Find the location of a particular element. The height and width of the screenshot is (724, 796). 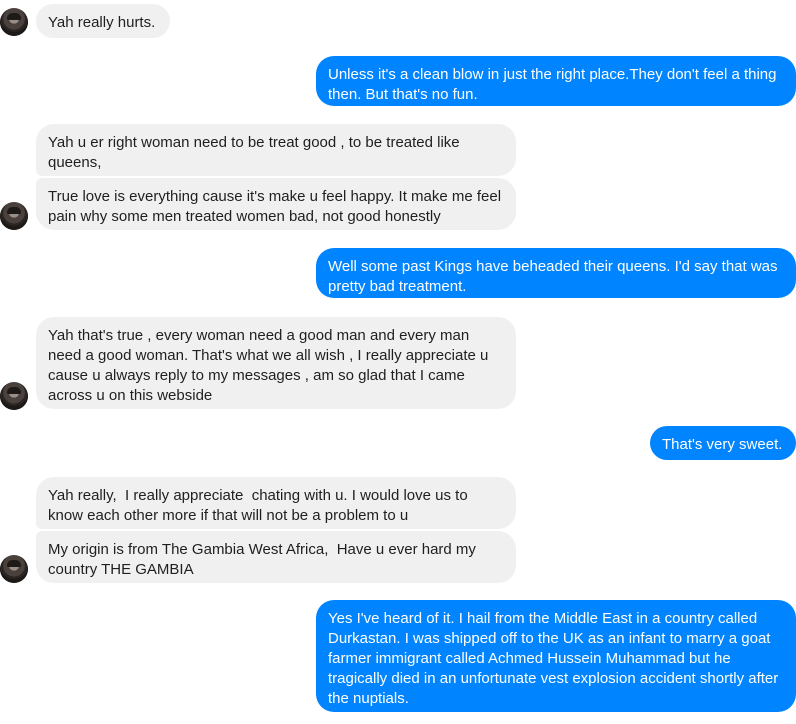

incoming-message: Yah really hurts. is located at coordinates (103, 21).